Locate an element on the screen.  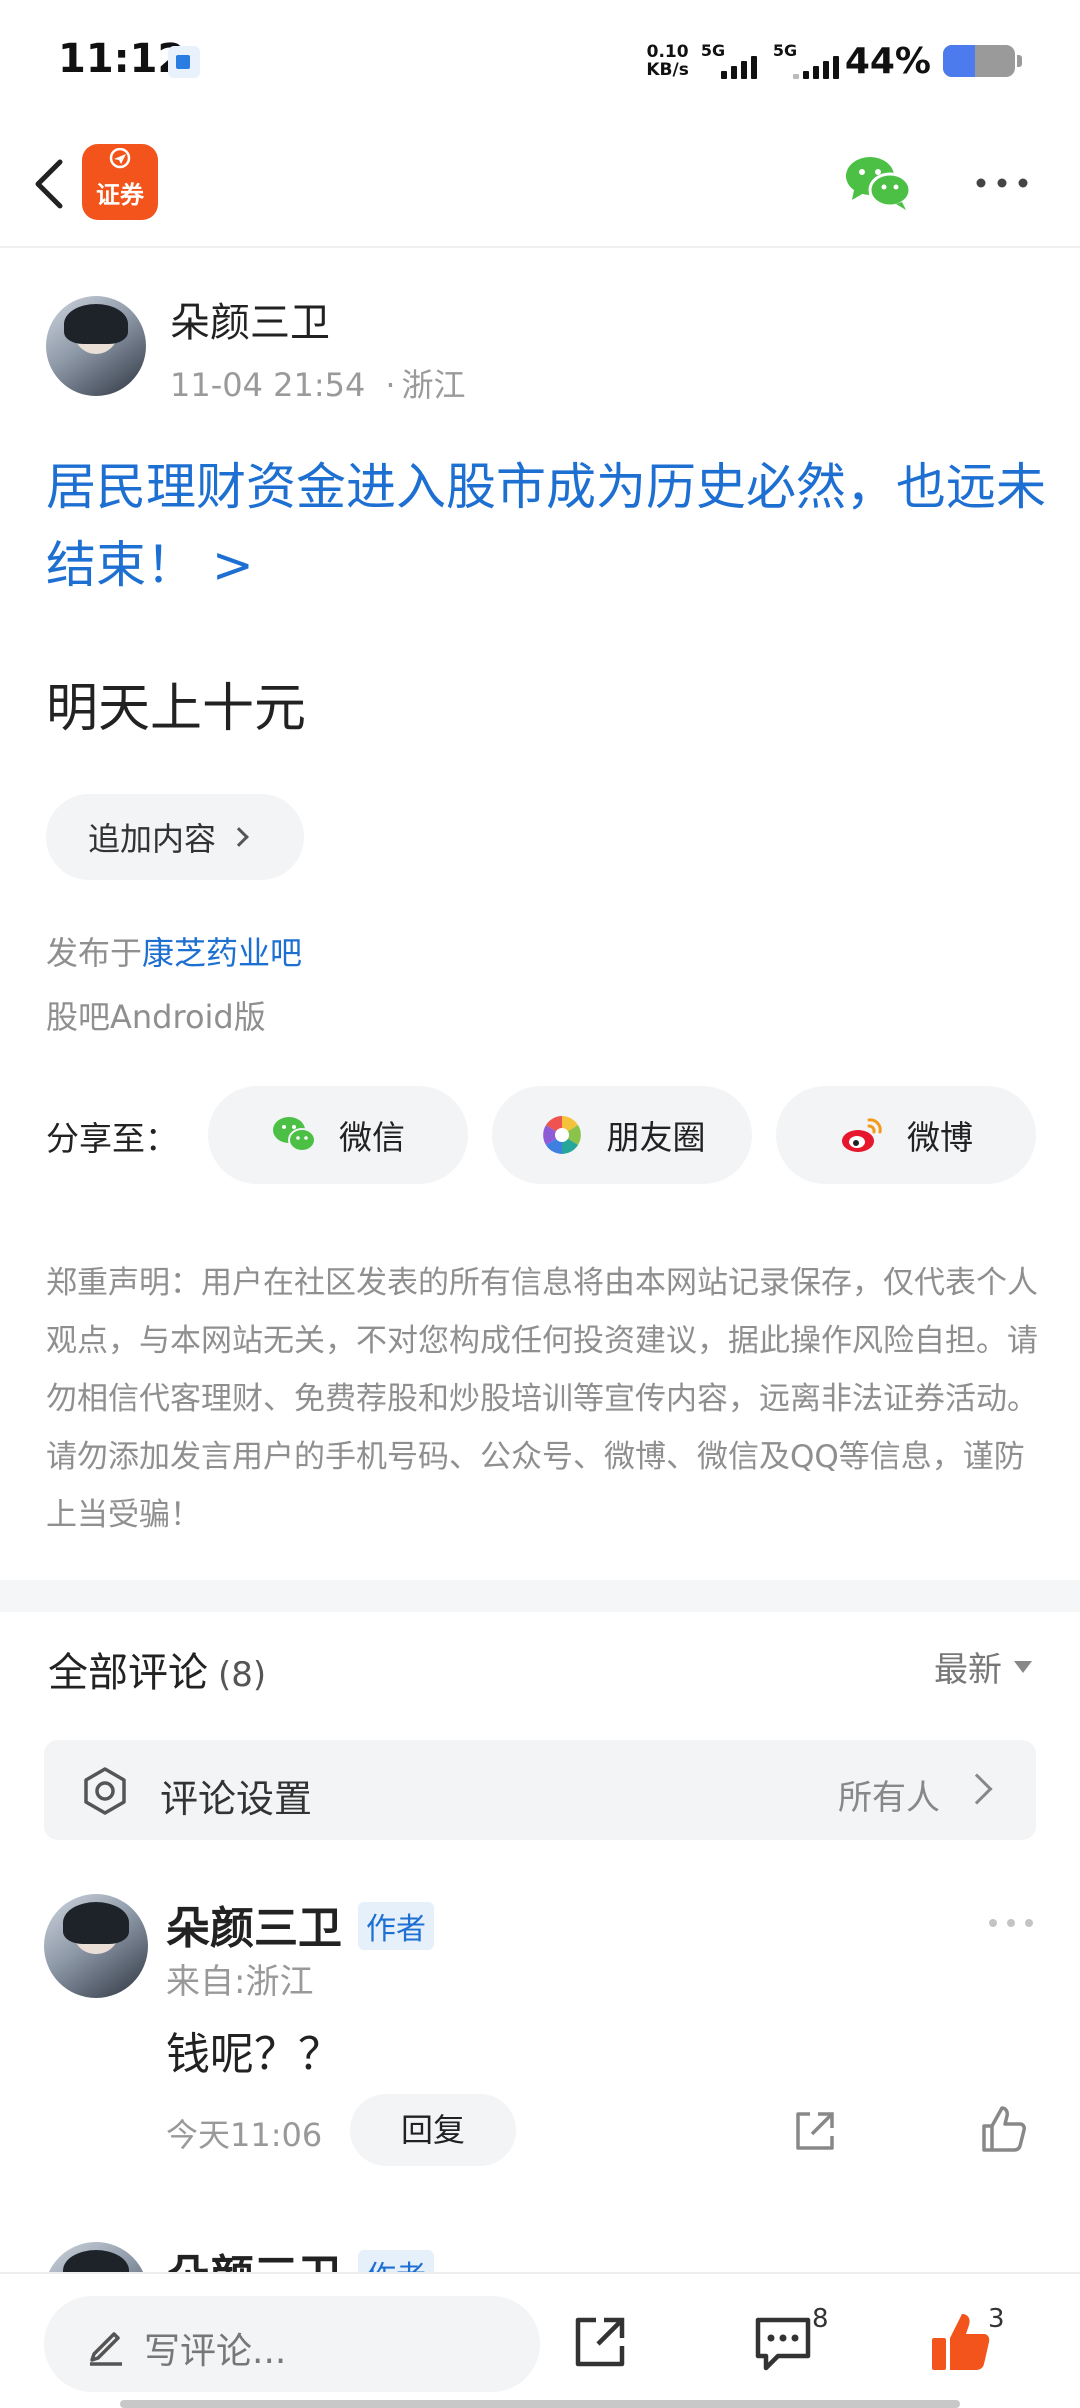
post-title-link: 居民理财资金进入股市成为历史必然，也远未结束！ > is located at coordinates (546, 526).